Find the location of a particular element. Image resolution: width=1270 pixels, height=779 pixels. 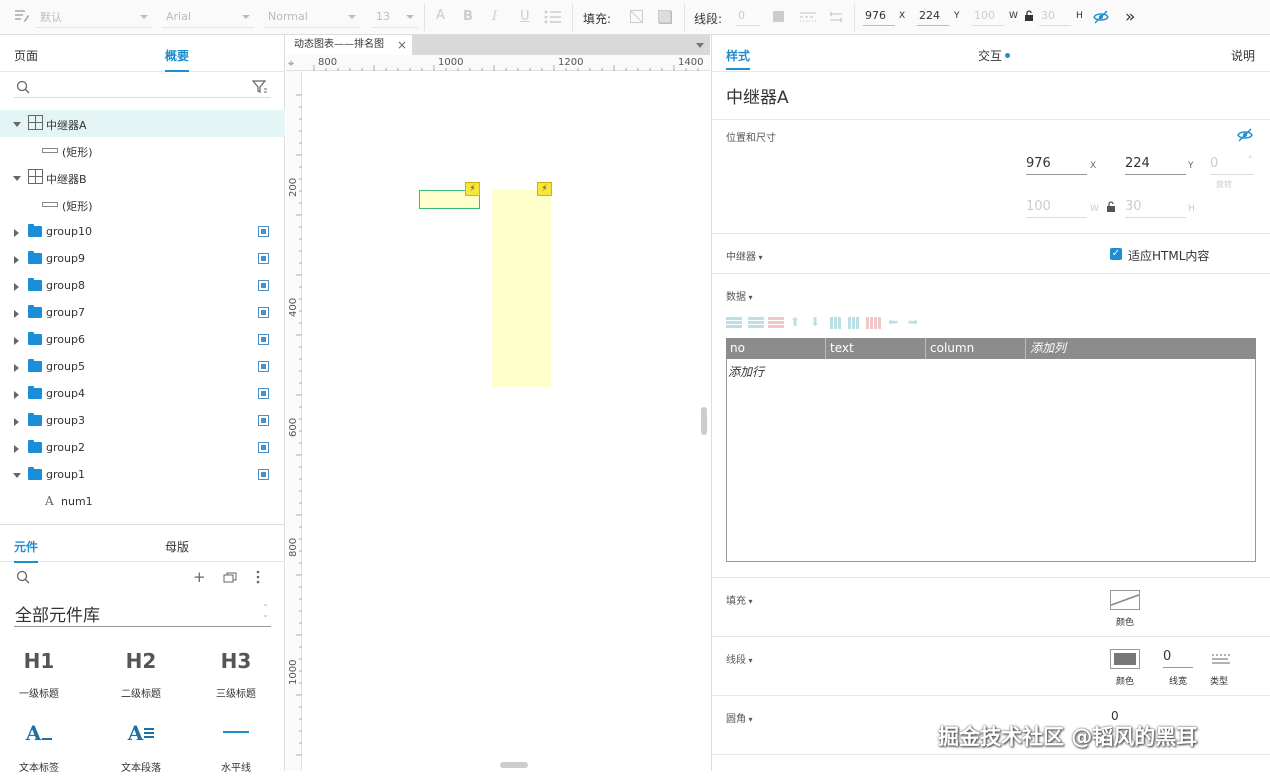

list-icon is located at coordinates (553, 18).